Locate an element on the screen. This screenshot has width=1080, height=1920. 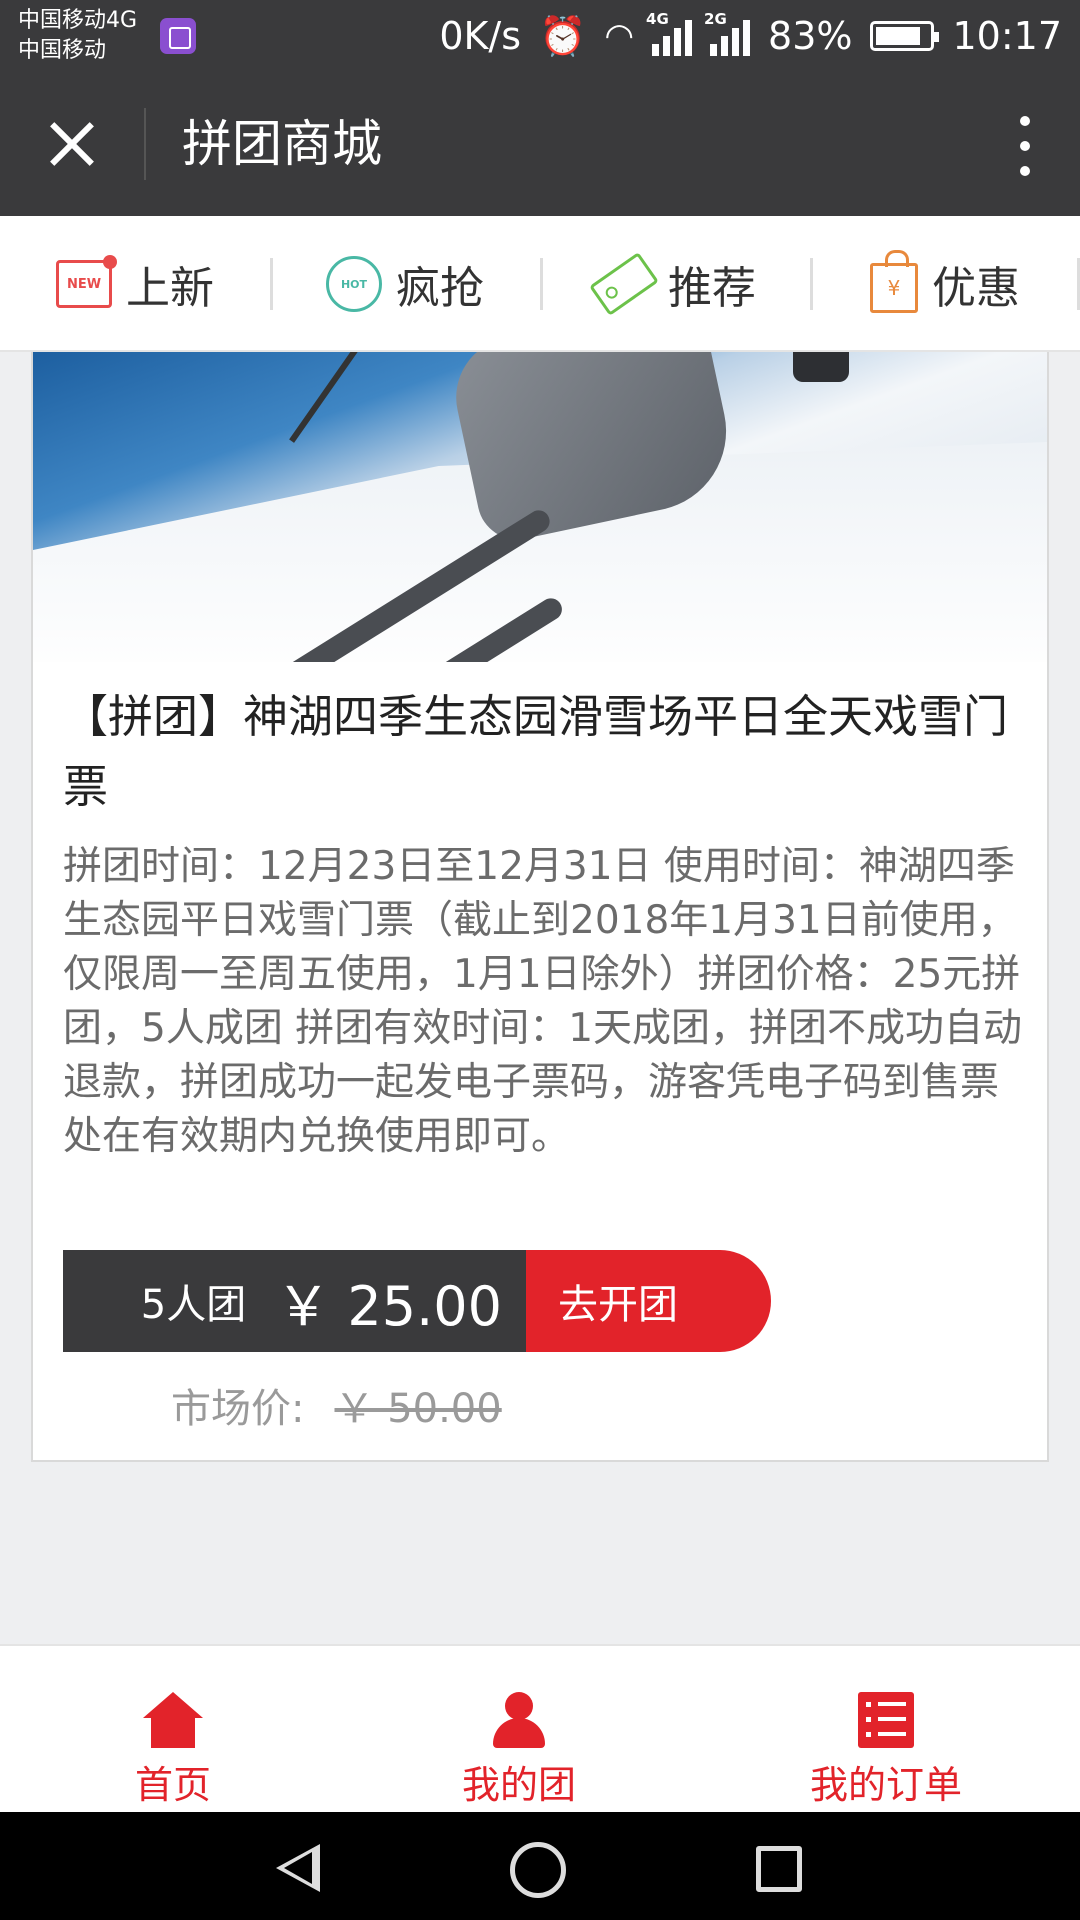
tab-my-groups: 我的团 is located at coordinates (519, 1730).